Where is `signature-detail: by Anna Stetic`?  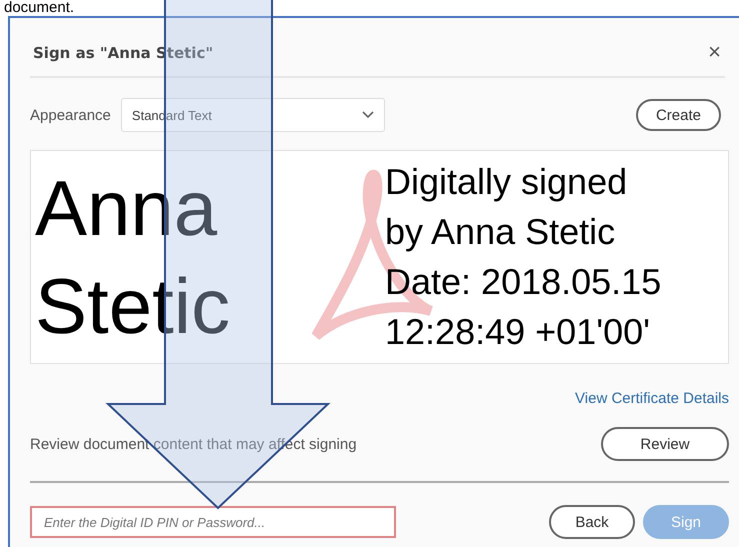 signature-detail: by Anna Stetic is located at coordinates (500, 232).